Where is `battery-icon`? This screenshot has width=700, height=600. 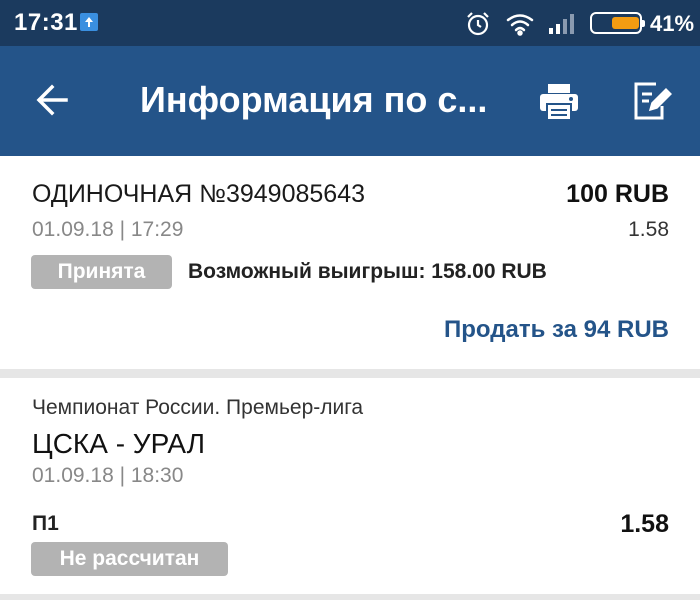 battery-icon is located at coordinates (617, 23).